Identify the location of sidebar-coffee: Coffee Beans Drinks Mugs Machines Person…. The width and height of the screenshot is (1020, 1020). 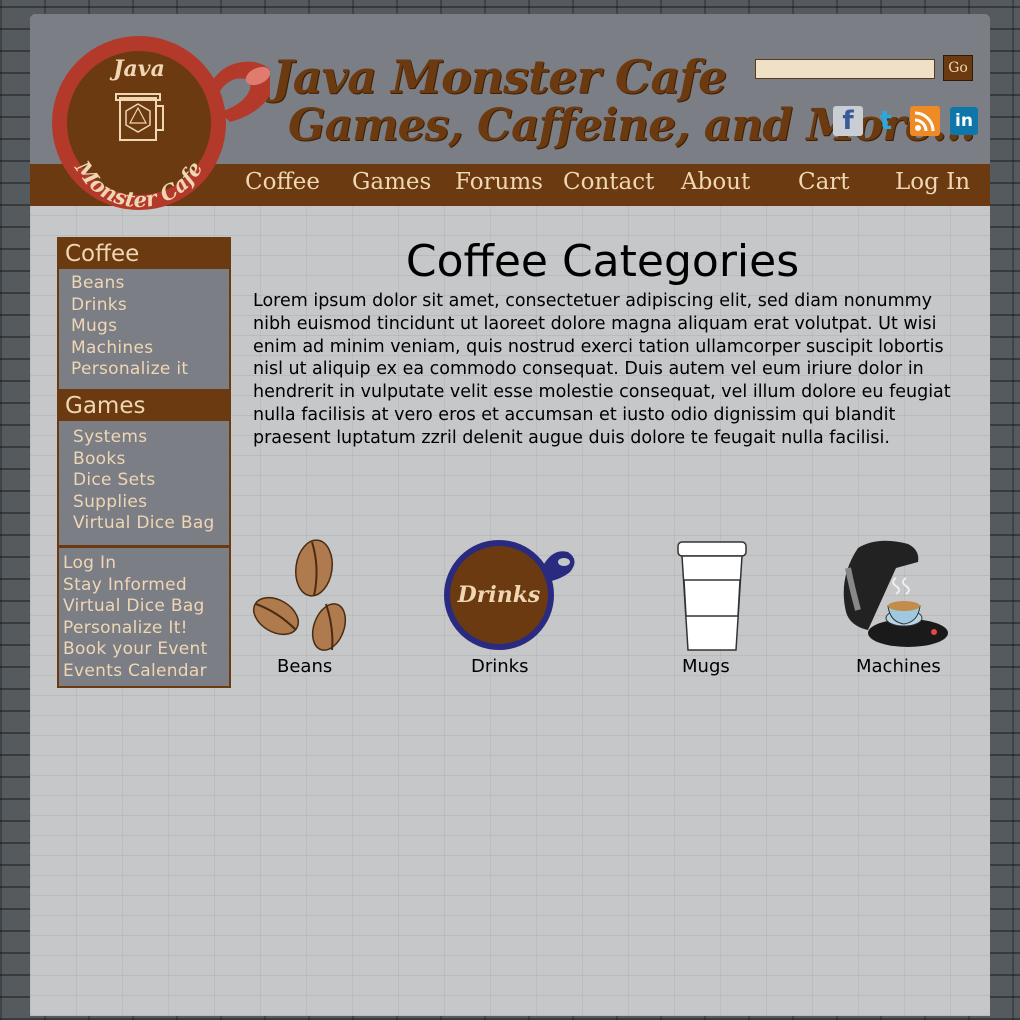
(144, 314).